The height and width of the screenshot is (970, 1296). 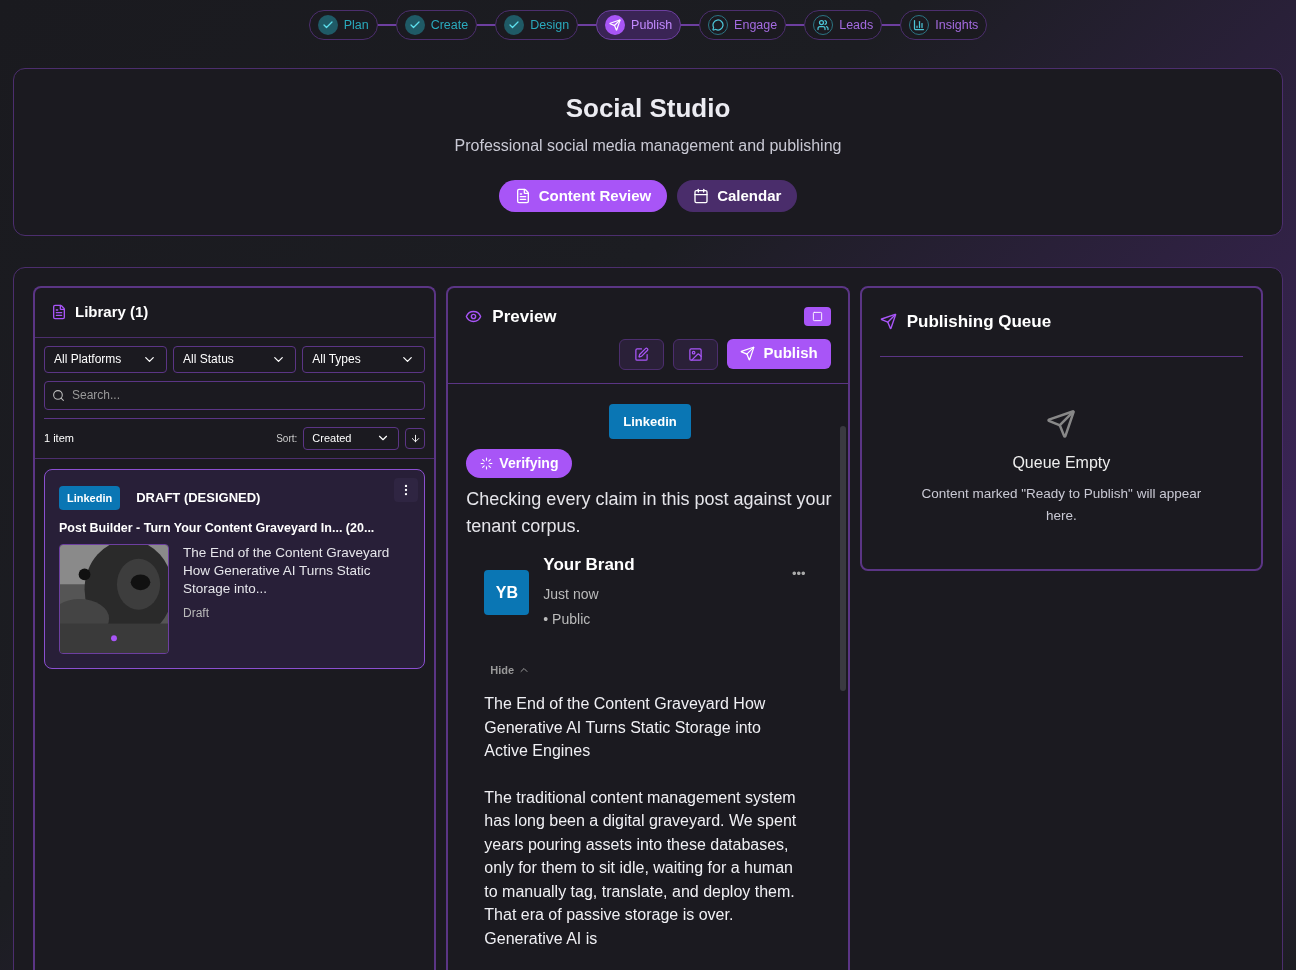 What do you see at coordinates (507, 592) in the screenshot?
I see `avatar: YB` at bounding box center [507, 592].